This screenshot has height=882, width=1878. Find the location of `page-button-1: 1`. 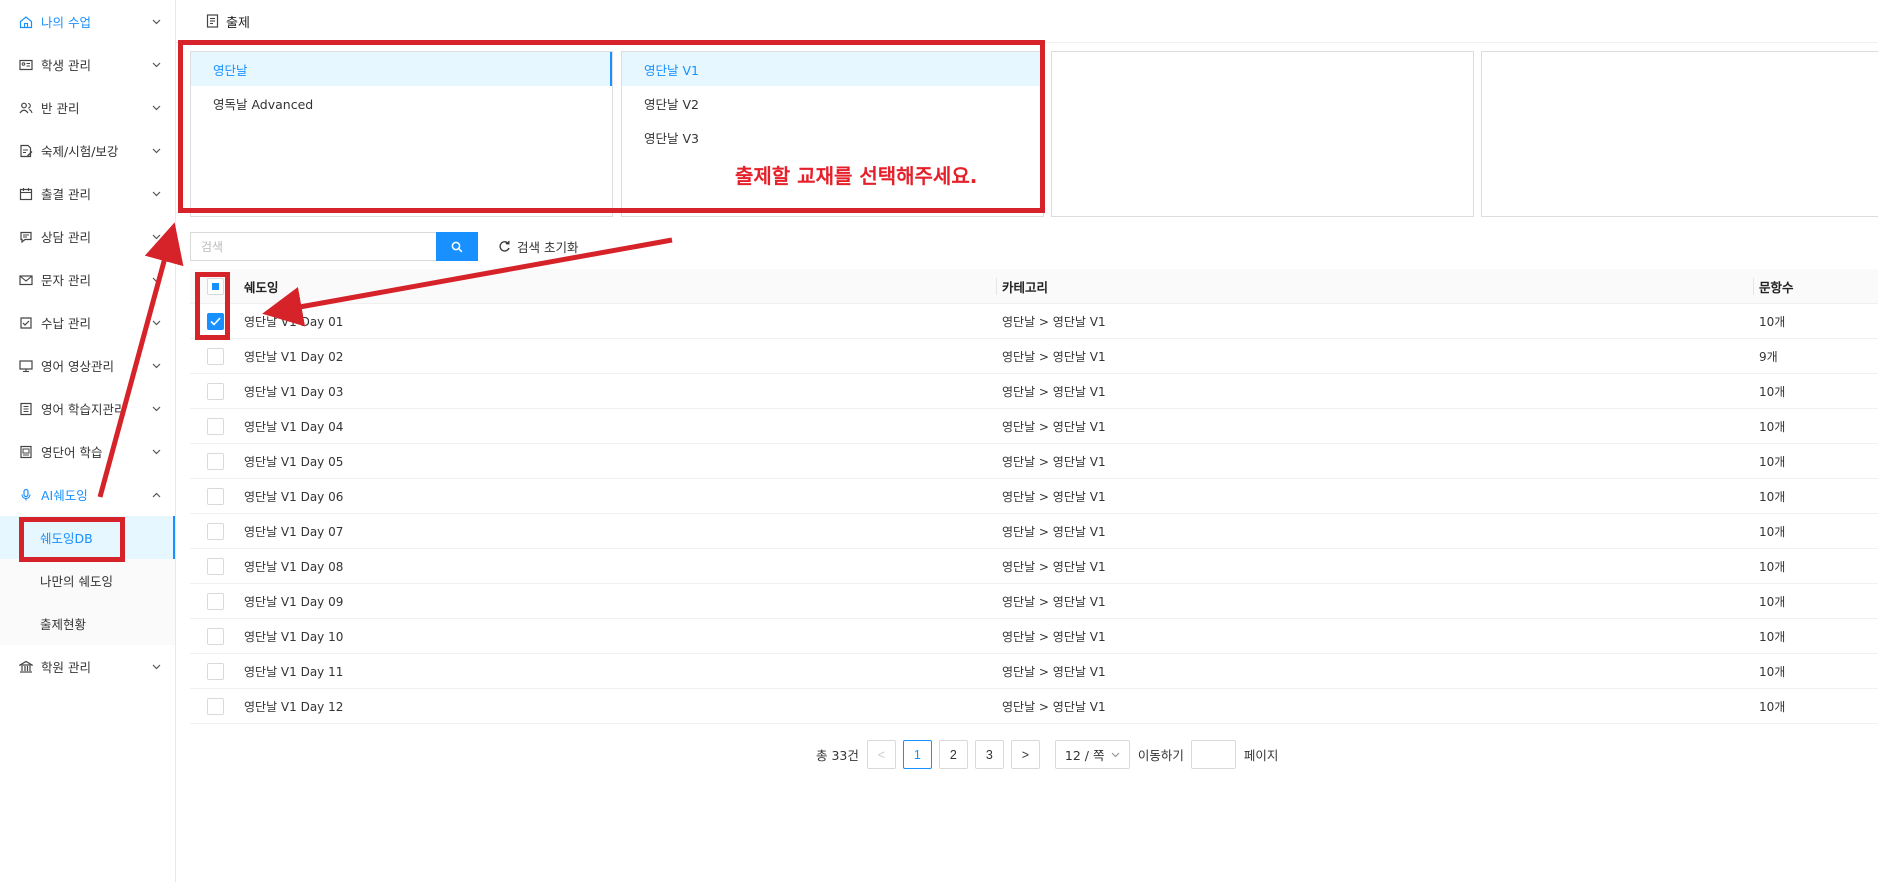

page-button-1: 1 is located at coordinates (917, 754).